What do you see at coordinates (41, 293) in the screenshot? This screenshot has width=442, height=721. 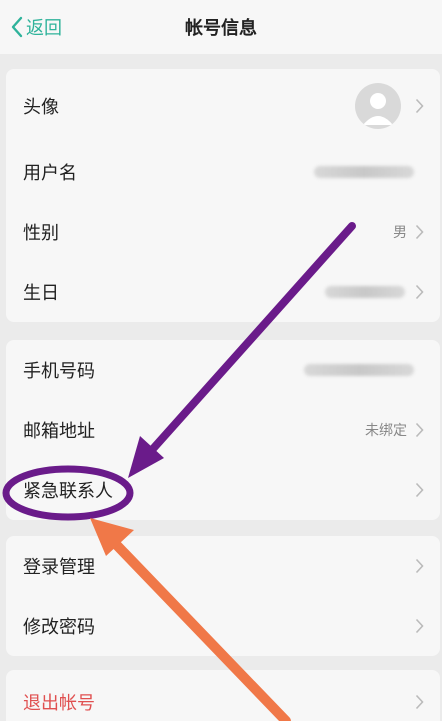 I see `birthday-label: 生日` at bounding box center [41, 293].